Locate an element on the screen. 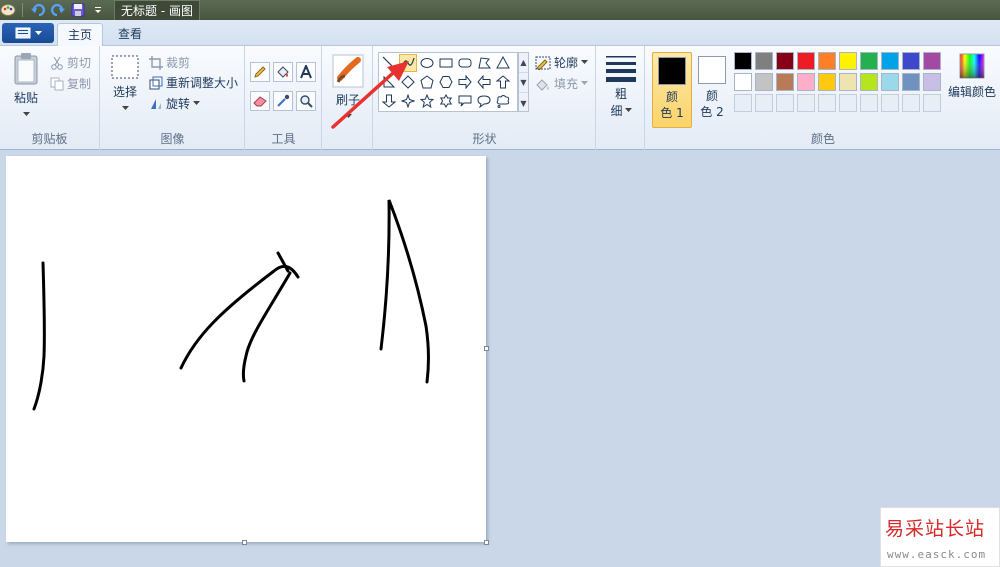 The image size is (1000, 567). paste-button: 粘贴 is located at coordinates (26, 86).